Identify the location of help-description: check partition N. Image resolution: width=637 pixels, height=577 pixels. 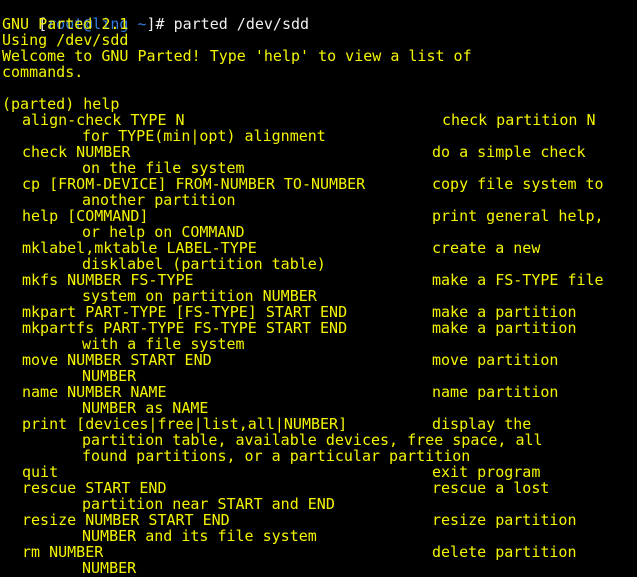
(519, 120).